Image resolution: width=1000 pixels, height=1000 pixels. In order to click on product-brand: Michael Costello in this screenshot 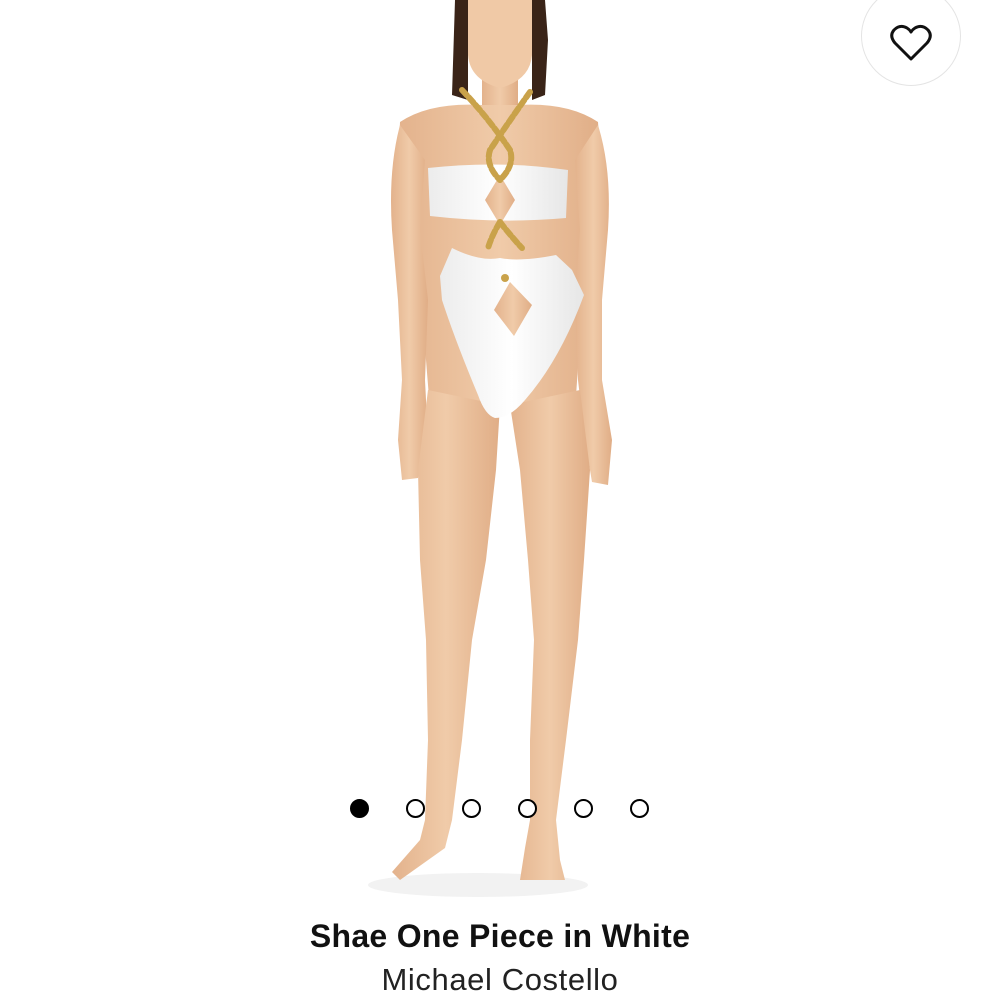, I will do `click(500, 980)`.